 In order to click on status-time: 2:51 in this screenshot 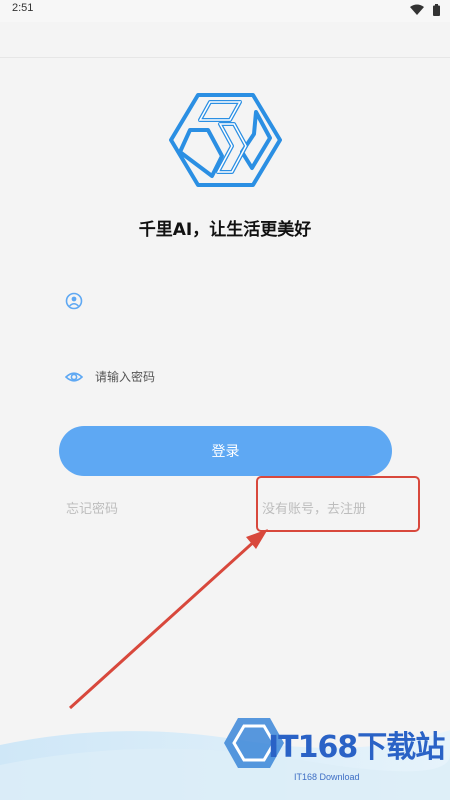, I will do `click(23, 8)`.